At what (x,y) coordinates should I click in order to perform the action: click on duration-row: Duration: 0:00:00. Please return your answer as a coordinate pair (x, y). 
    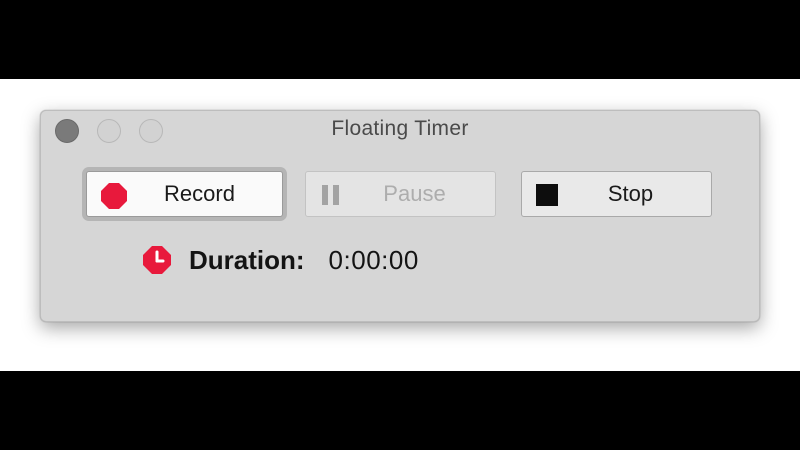
    Looking at the image, I should click on (280, 260).